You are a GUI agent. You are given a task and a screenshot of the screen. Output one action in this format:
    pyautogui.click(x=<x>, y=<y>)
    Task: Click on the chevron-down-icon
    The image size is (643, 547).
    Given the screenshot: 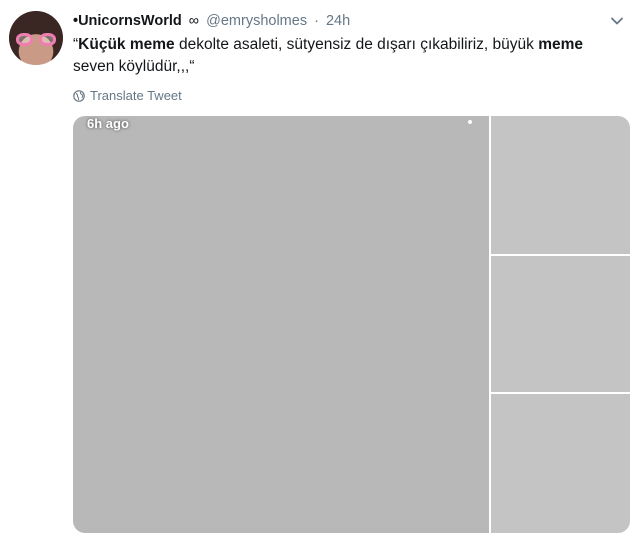 What is the action you would take?
    pyautogui.click(x=617, y=21)
    